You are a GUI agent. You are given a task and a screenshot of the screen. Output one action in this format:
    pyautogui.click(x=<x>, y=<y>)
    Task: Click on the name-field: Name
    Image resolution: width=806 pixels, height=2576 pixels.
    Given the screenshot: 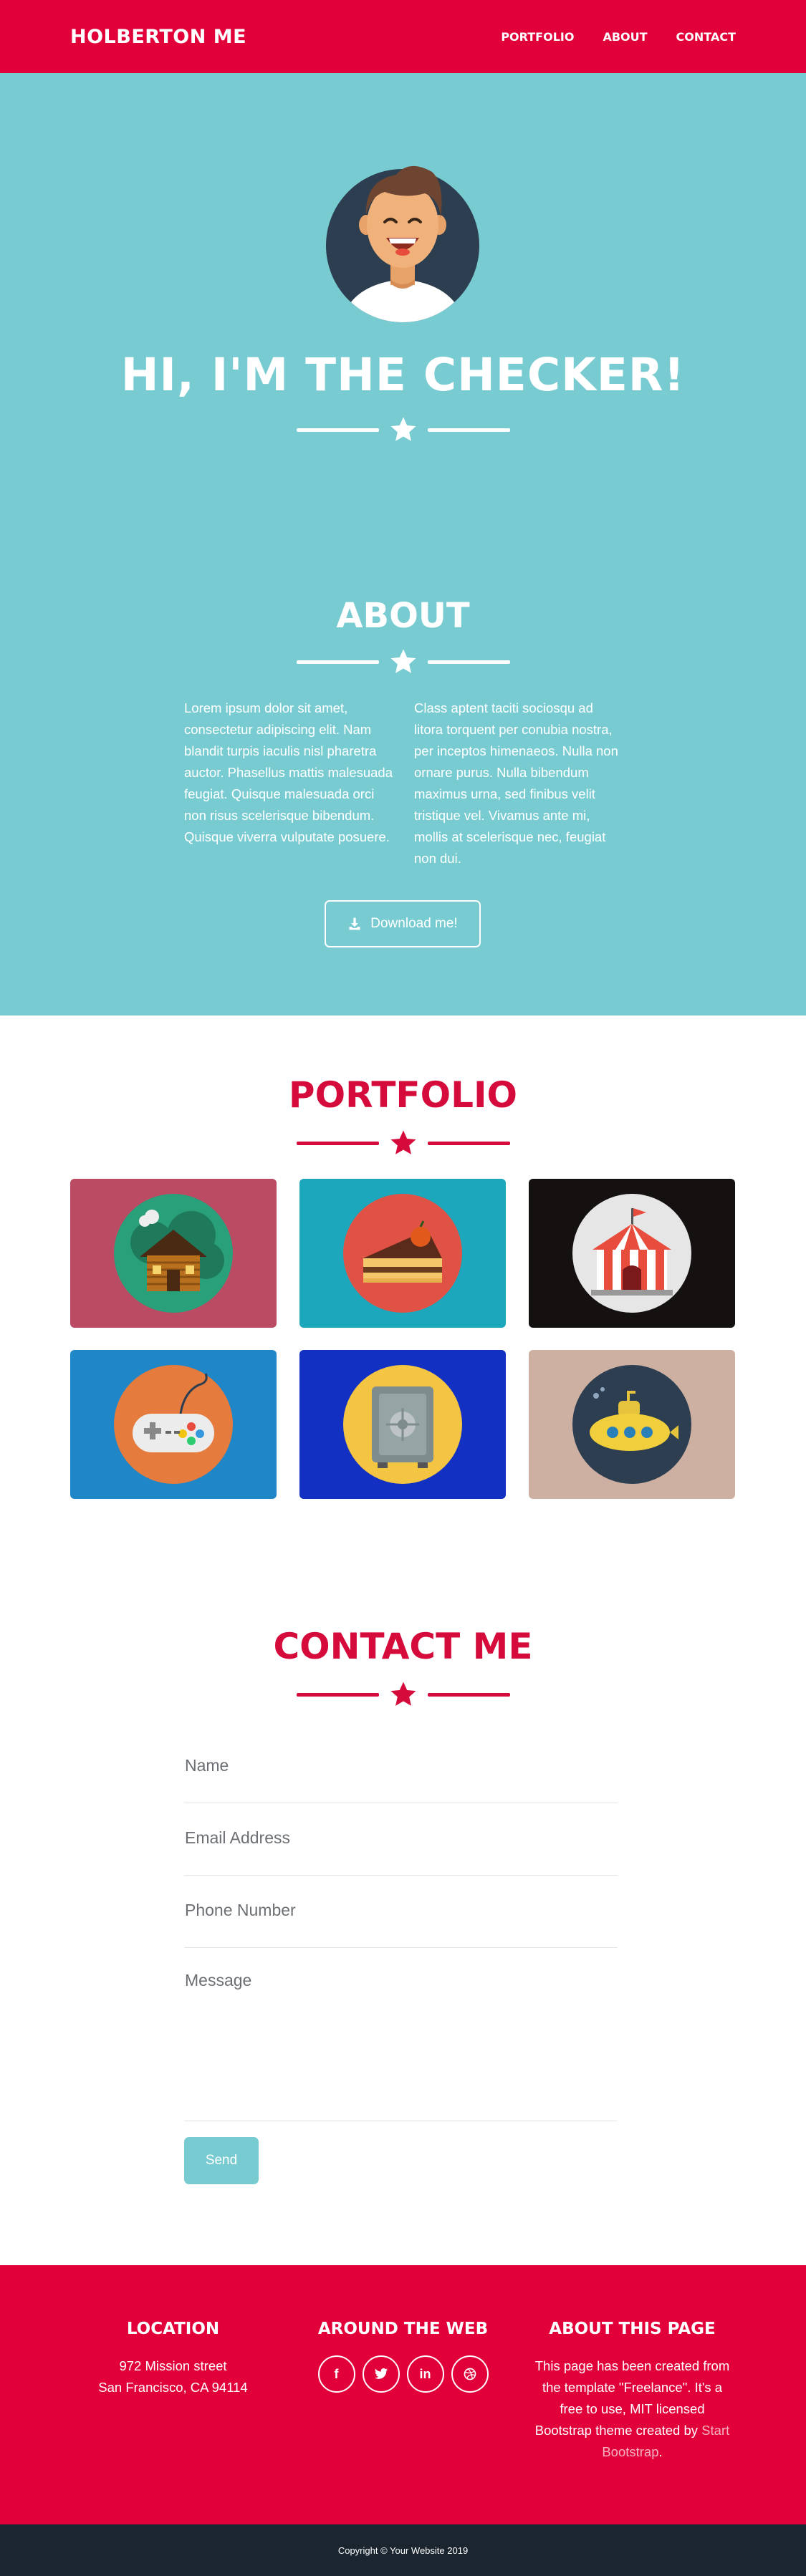 What is the action you would take?
    pyautogui.click(x=401, y=1779)
    